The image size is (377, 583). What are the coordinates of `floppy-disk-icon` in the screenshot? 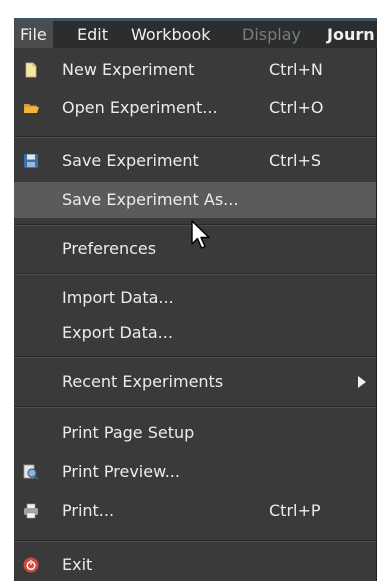 It's located at (31, 161).